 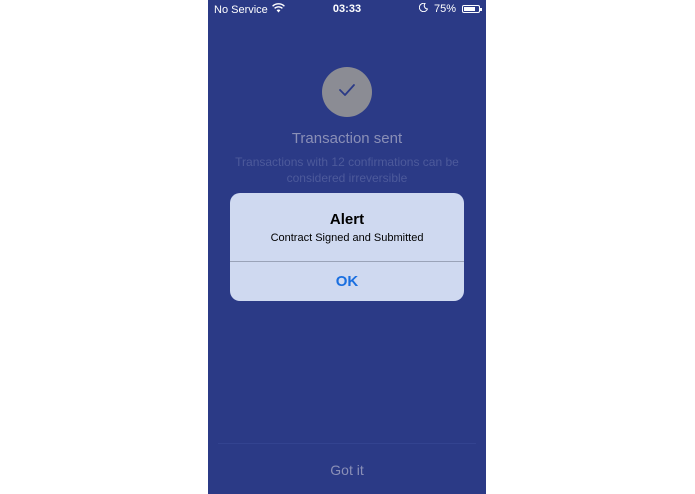 What do you see at coordinates (347, 219) in the screenshot?
I see `alert-title: Alert` at bounding box center [347, 219].